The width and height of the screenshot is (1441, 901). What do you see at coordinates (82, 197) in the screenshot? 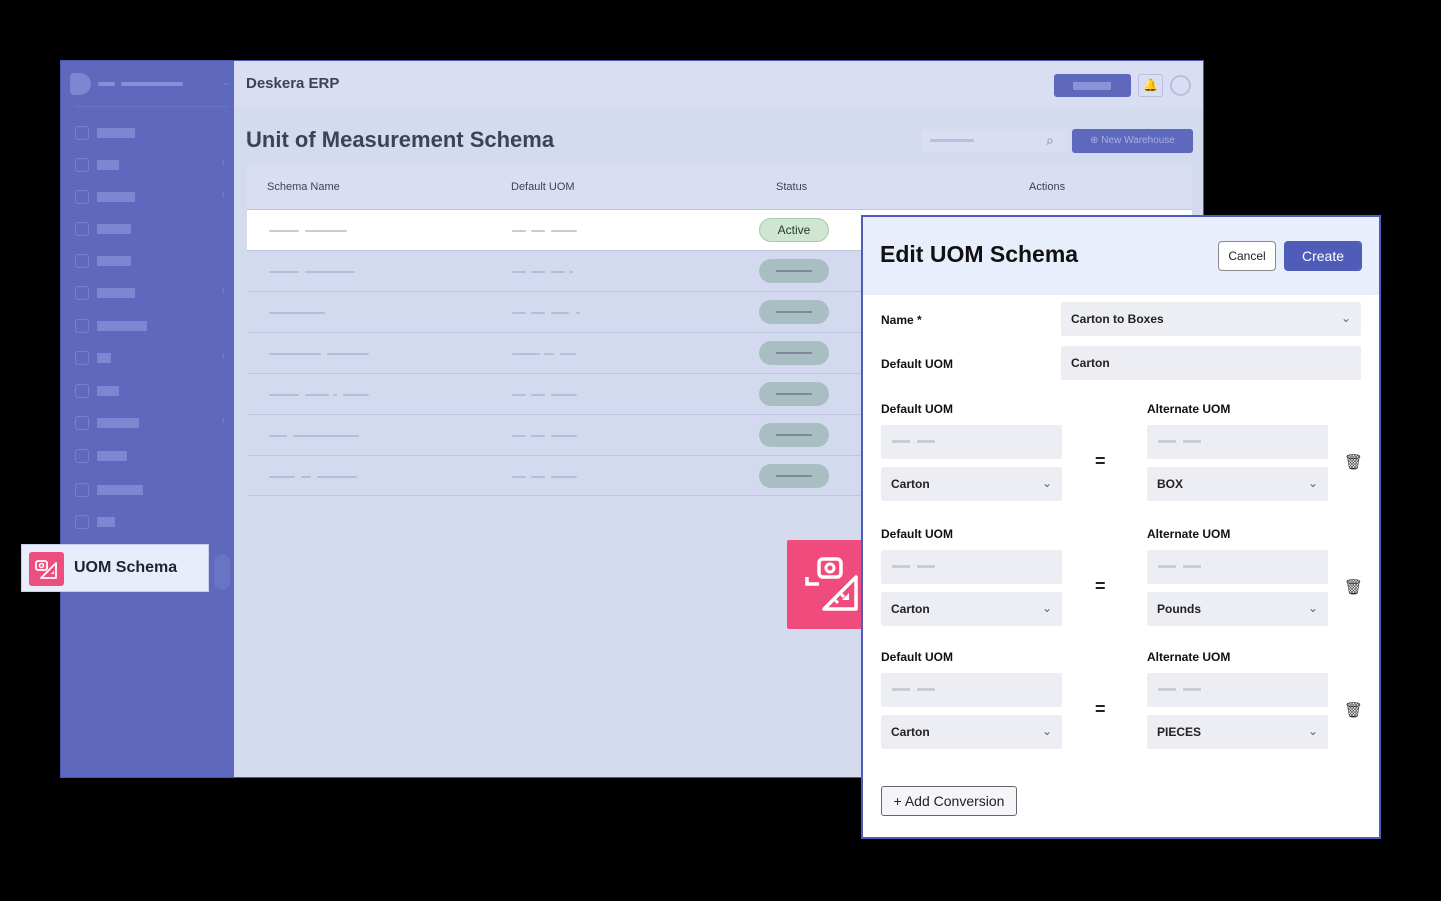
I see `products-icon` at bounding box center [82, 197].